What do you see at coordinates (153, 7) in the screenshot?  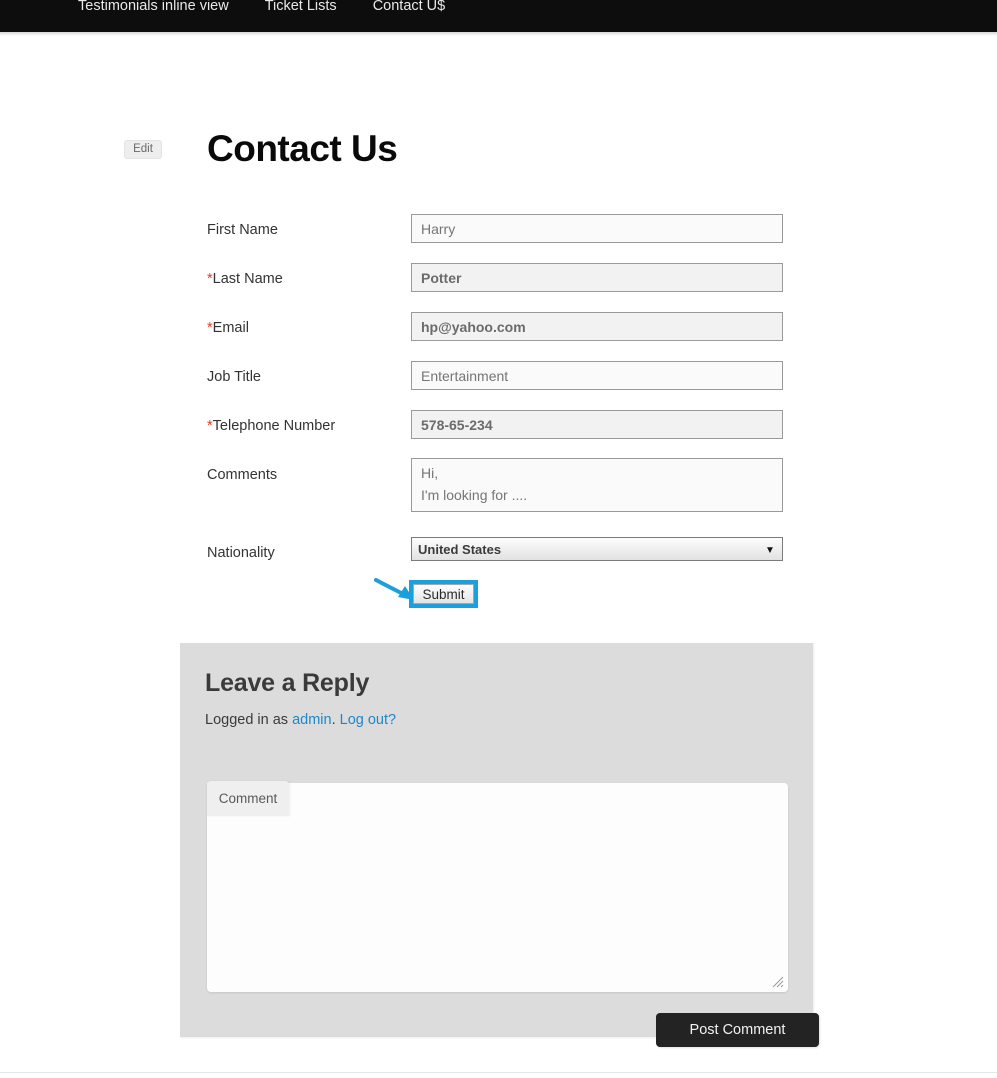 I see `nav-item-testimonials: Testimonials inline view` at bounding box center [153, 7].